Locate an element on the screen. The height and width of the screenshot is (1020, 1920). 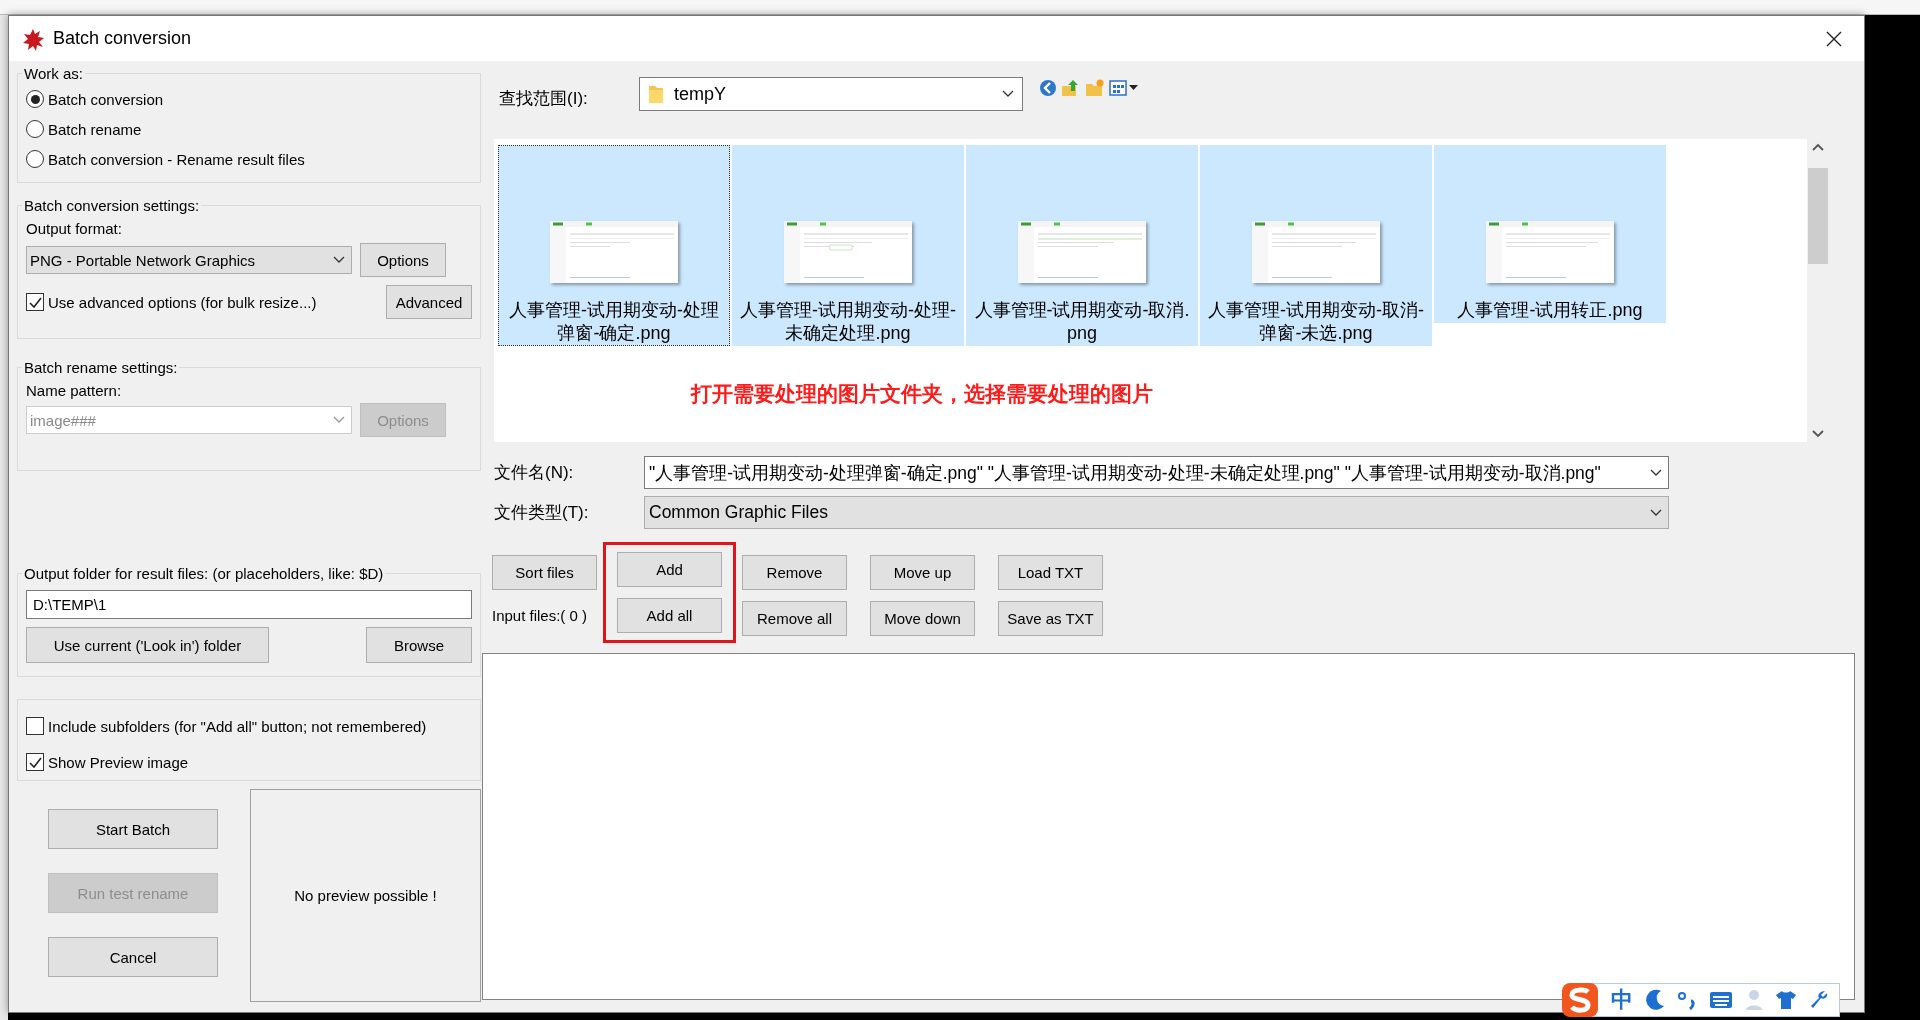
list-button: Save as TXT is located at coordinates (1050, 618).